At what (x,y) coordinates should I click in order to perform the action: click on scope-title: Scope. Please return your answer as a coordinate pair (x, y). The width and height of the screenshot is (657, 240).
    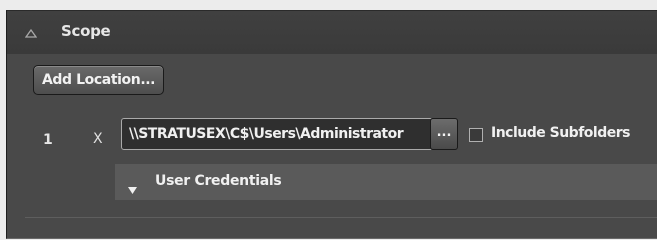
    Looking at the image, I should click on (86, 31).